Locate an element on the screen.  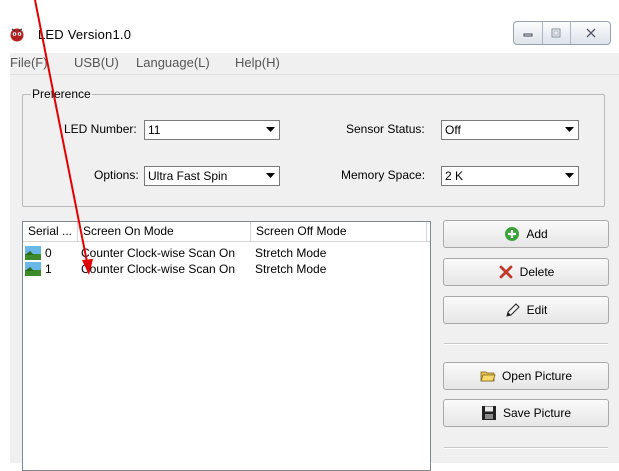
row-serial: 1 is located at coordinates (48, 269).